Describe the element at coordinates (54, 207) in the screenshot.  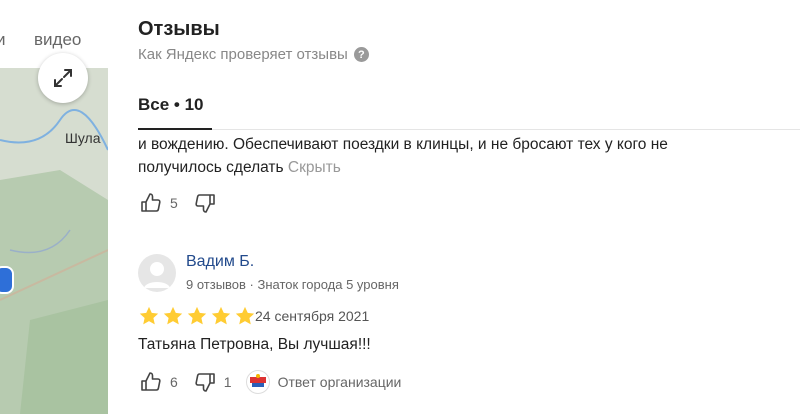
I see `map-area: и видео Шула` at that location.